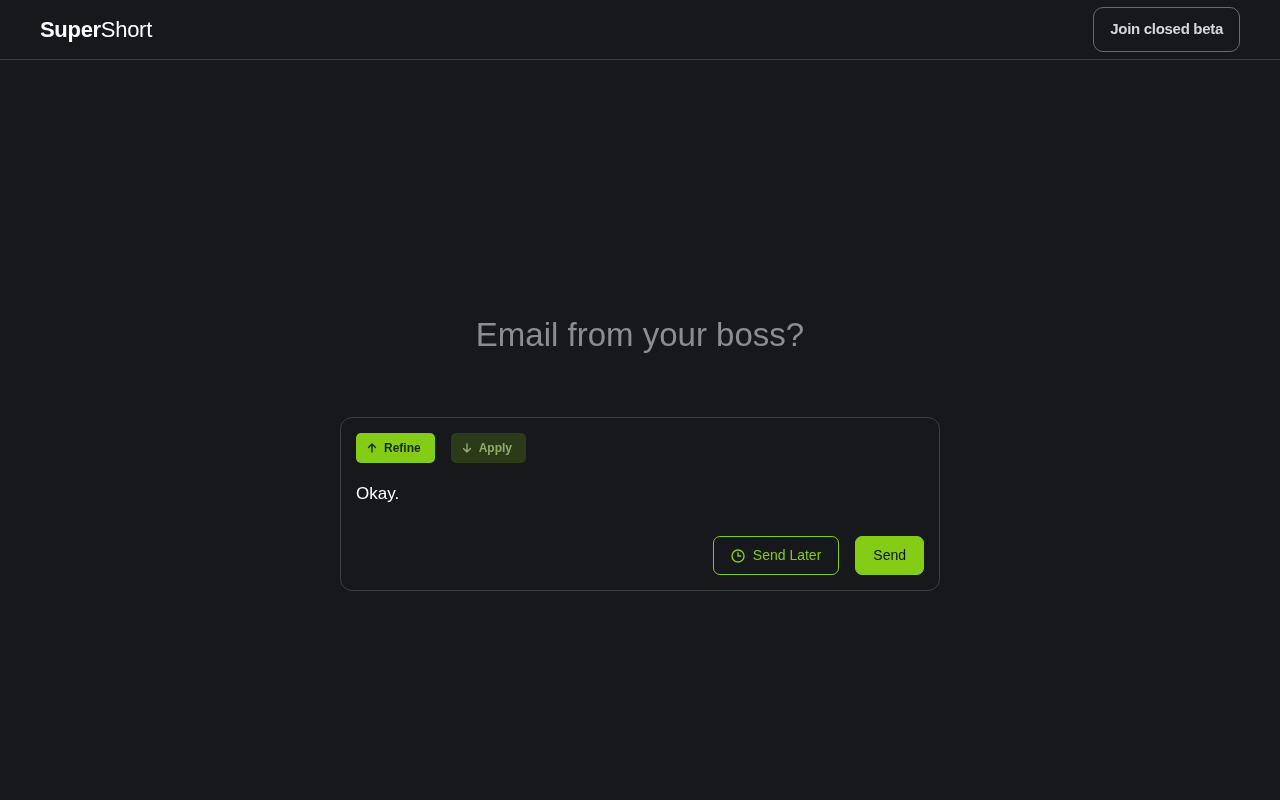 This screenshot has height=800, width=1280. I want to click on refine-button: Refine, so click(395, 447).